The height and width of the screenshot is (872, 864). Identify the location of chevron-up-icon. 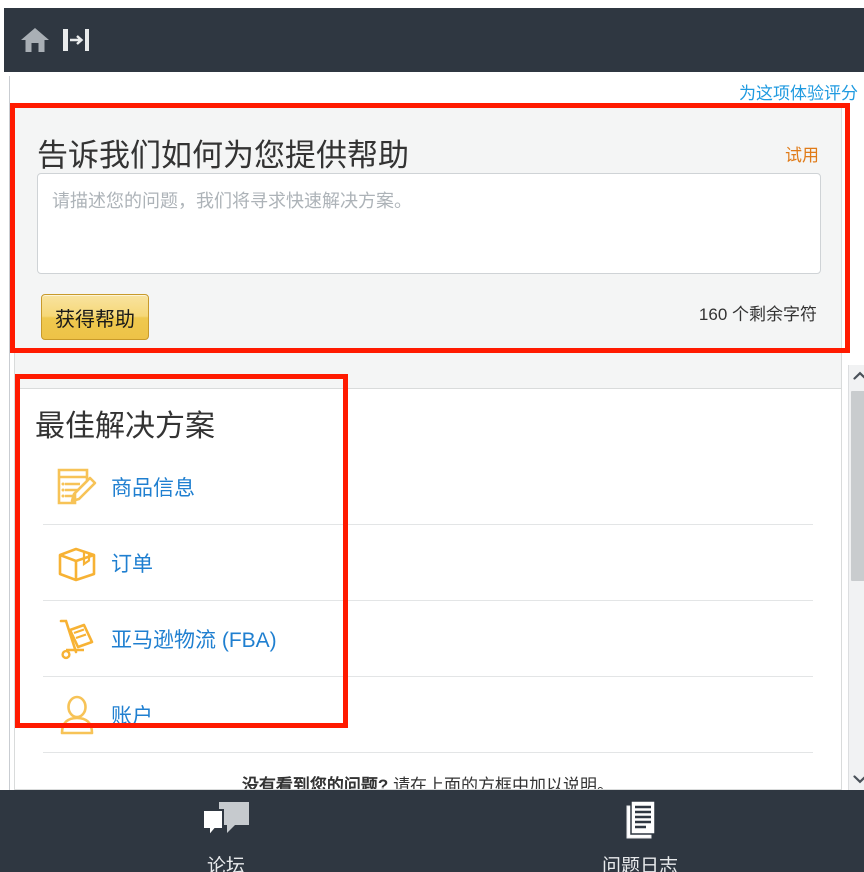
(856, 376).